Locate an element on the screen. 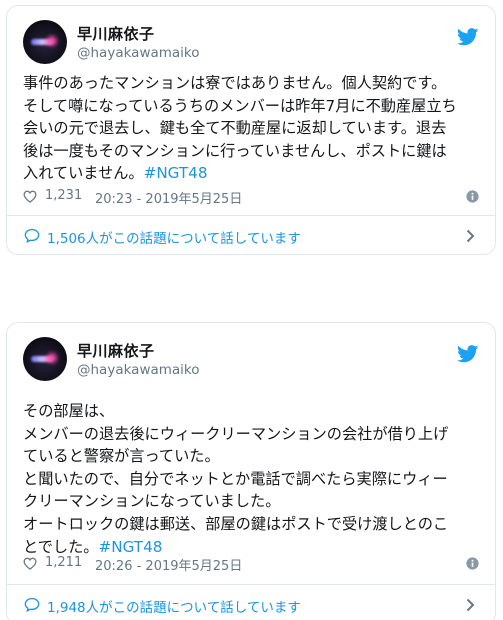  tweet-text-line-part: とでした。 is located at coordinates (61, 546).